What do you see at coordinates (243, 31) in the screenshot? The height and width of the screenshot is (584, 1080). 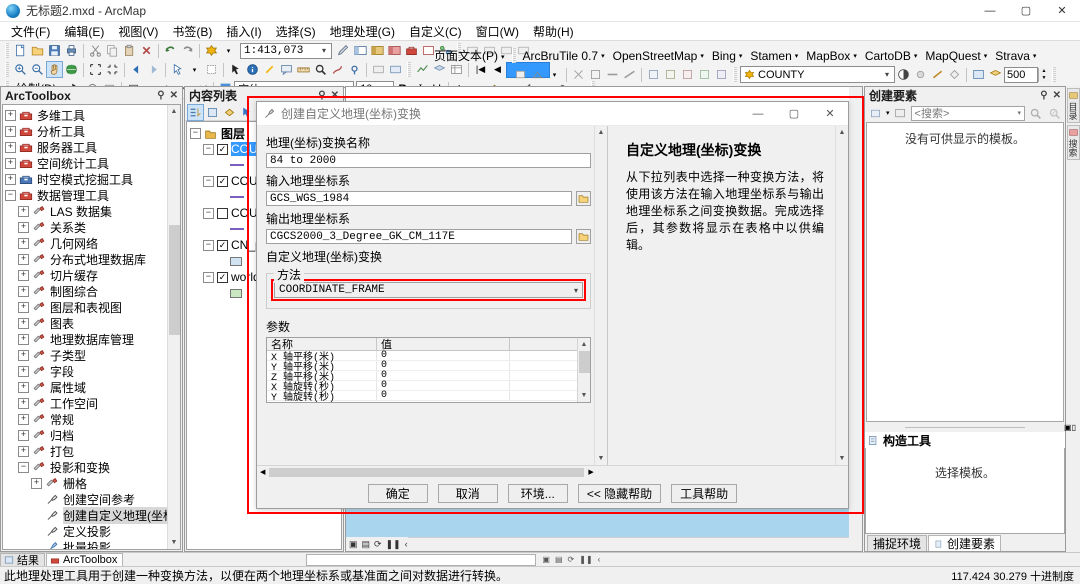 I see `menu-insert: 插入(I)` at bounding box center [243, 31].